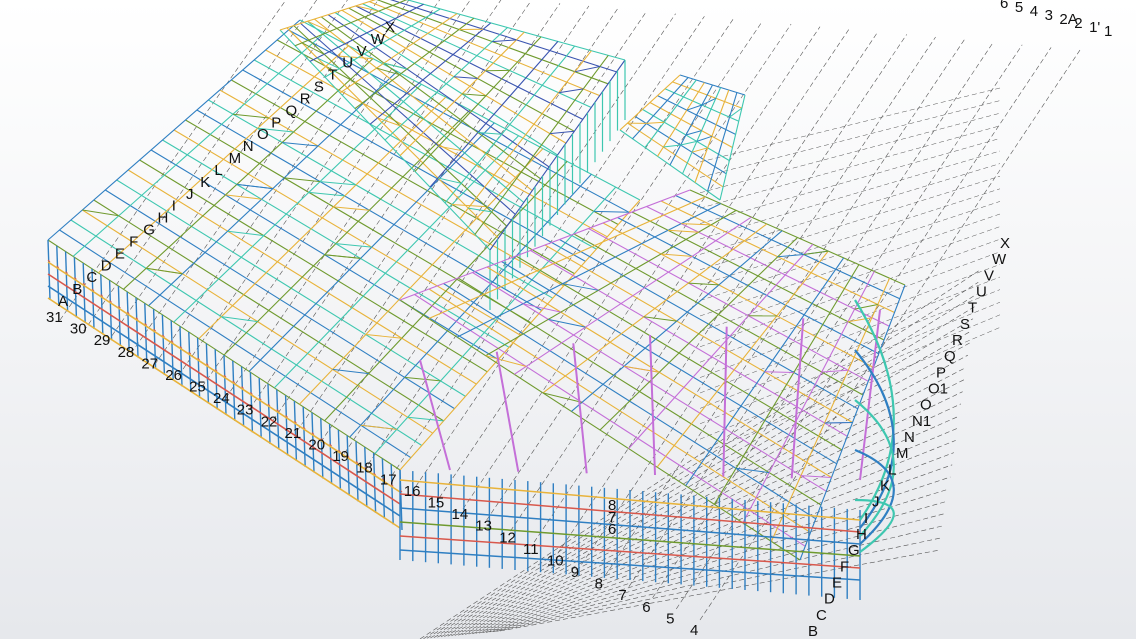 The image size is (1136, 639). What do you see at coordinates (276, 122) in the screenshot?
I see `grid-letter-label: P` at bounding box center [276, 122].